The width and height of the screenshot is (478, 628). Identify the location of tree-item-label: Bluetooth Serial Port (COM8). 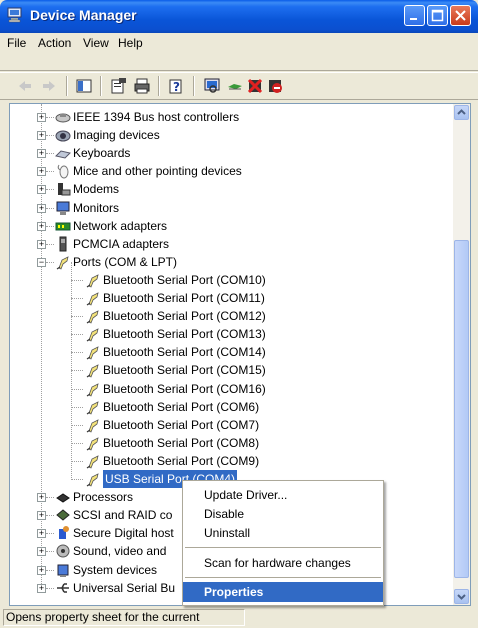
(181, 442).